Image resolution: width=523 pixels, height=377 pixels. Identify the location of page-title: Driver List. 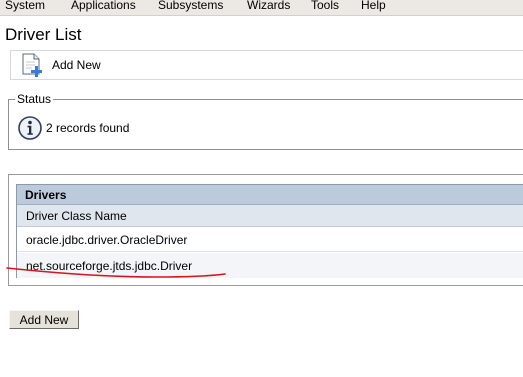
(43, 34).